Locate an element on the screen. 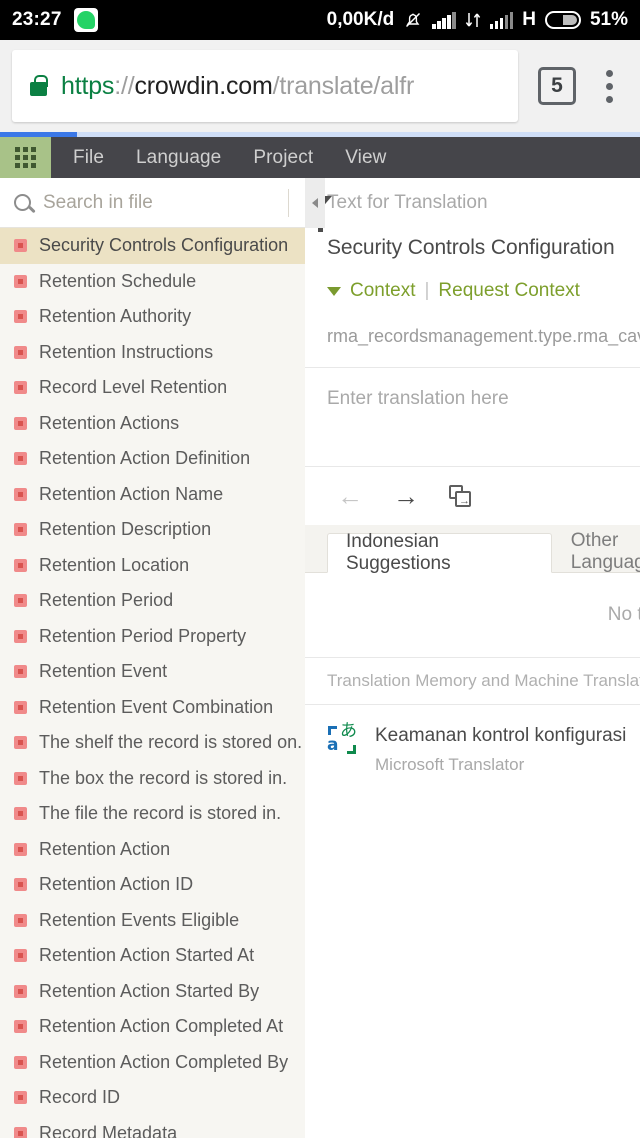 The width and height of the screenshot is (640, 1138). string-list-item-label: The shelf the record is stored on. is located at coordinates (171, 742).